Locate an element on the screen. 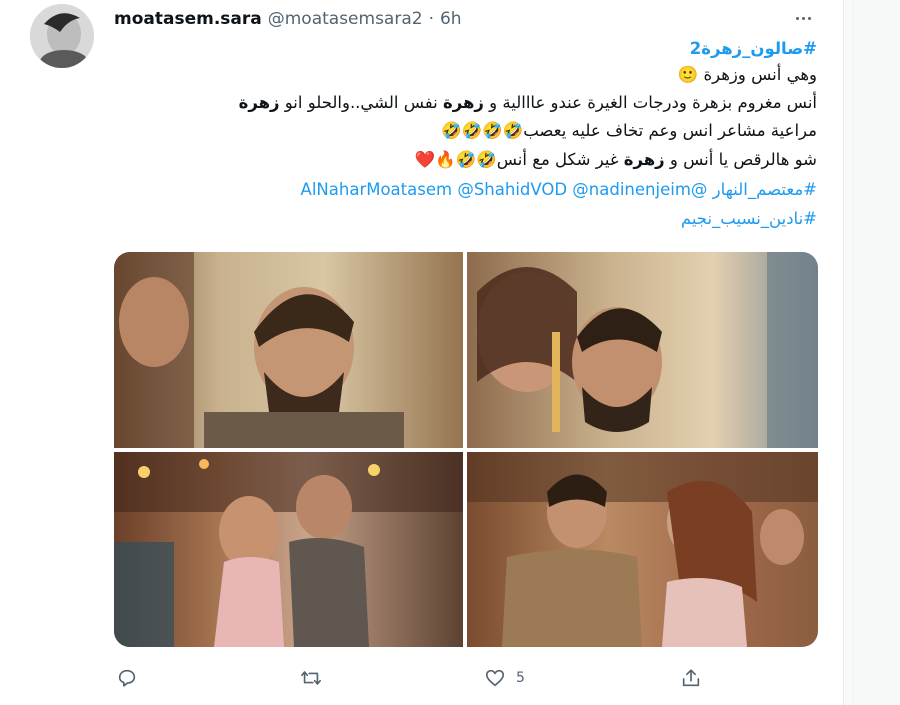  right-gutter is located at coordinates (872, 352).